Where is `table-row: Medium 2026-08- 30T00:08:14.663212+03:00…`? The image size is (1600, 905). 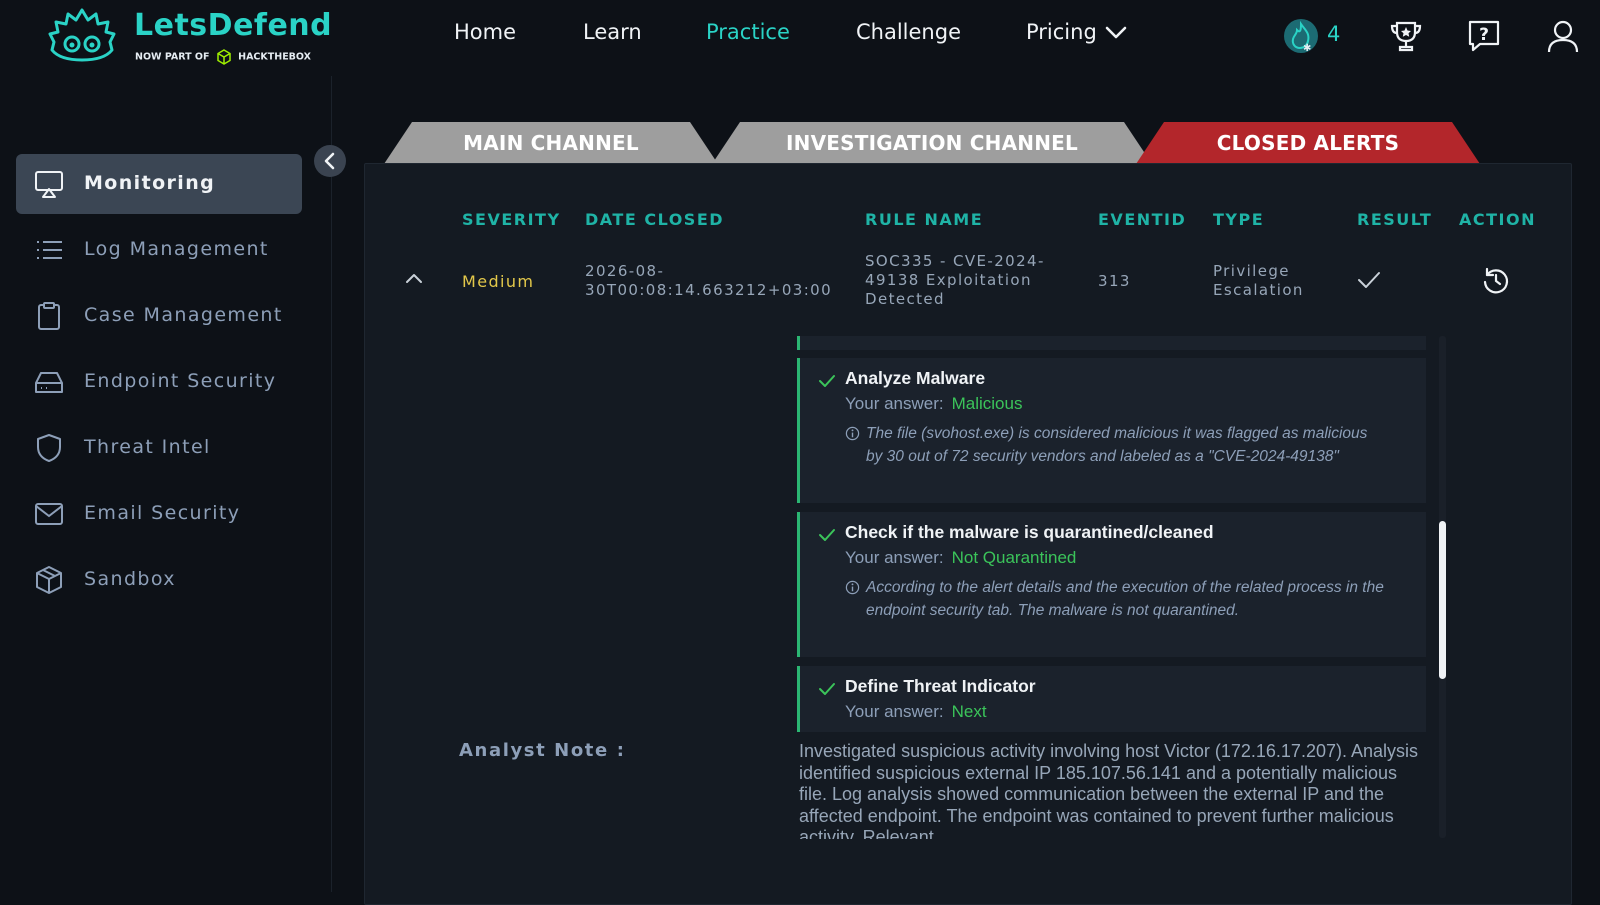
table-row: Medium 2026-08- 30T00:08:14.663212+03:00… is located at coordinates (968, 291).